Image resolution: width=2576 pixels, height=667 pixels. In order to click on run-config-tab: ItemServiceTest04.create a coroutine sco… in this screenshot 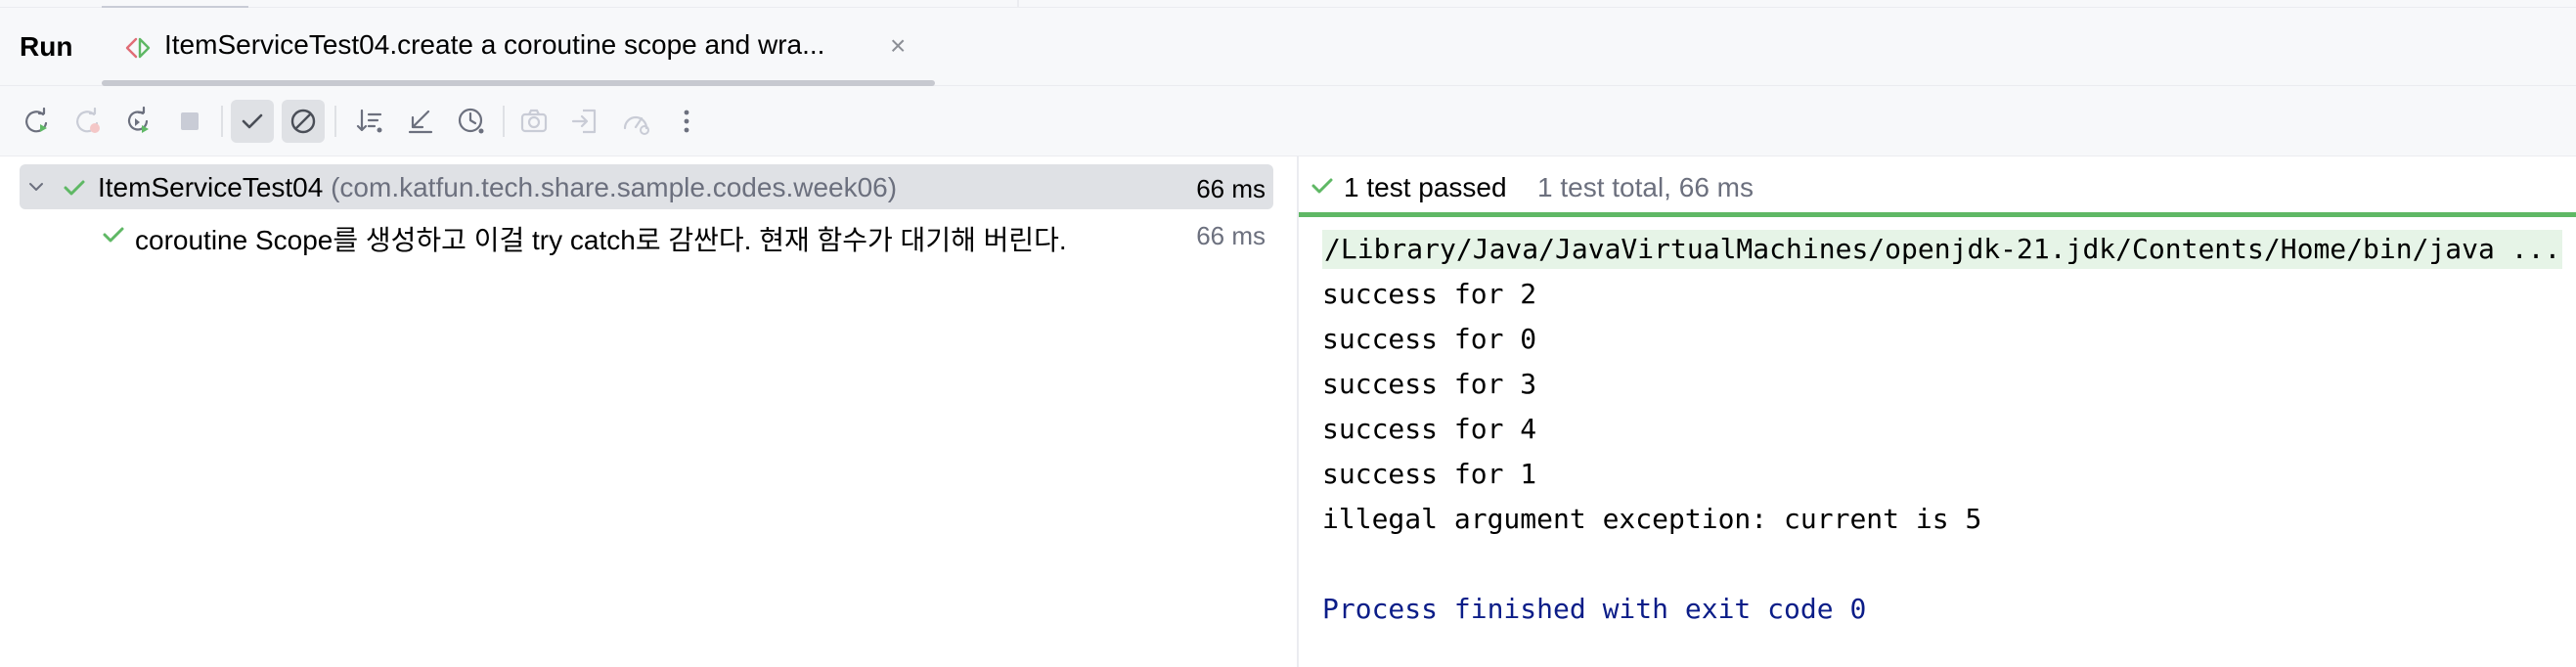, I will do `click(518, 47)`.